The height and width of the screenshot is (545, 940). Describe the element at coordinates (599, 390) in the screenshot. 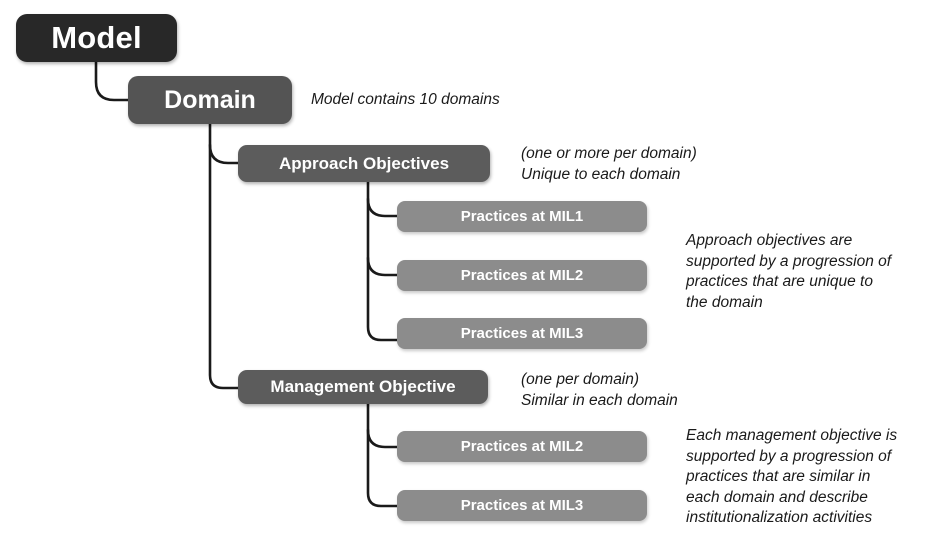

I see `annotation-management-objective-note: (one per domain) Similar in each domain` at that location.